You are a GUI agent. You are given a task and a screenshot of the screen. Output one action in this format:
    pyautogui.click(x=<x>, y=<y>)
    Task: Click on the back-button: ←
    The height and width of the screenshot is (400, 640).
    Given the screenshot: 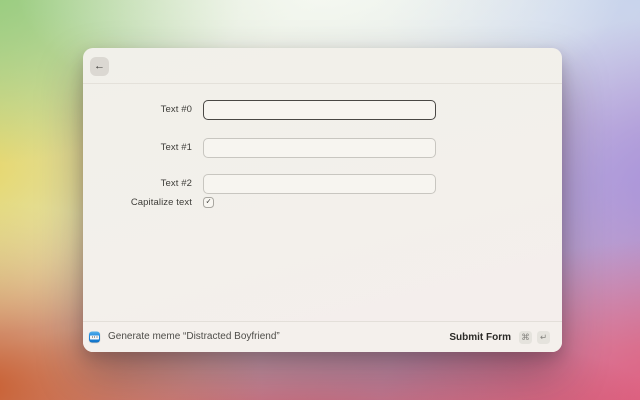 What is the action you would take?
    pyautogui.click(x=99, y=66)
    